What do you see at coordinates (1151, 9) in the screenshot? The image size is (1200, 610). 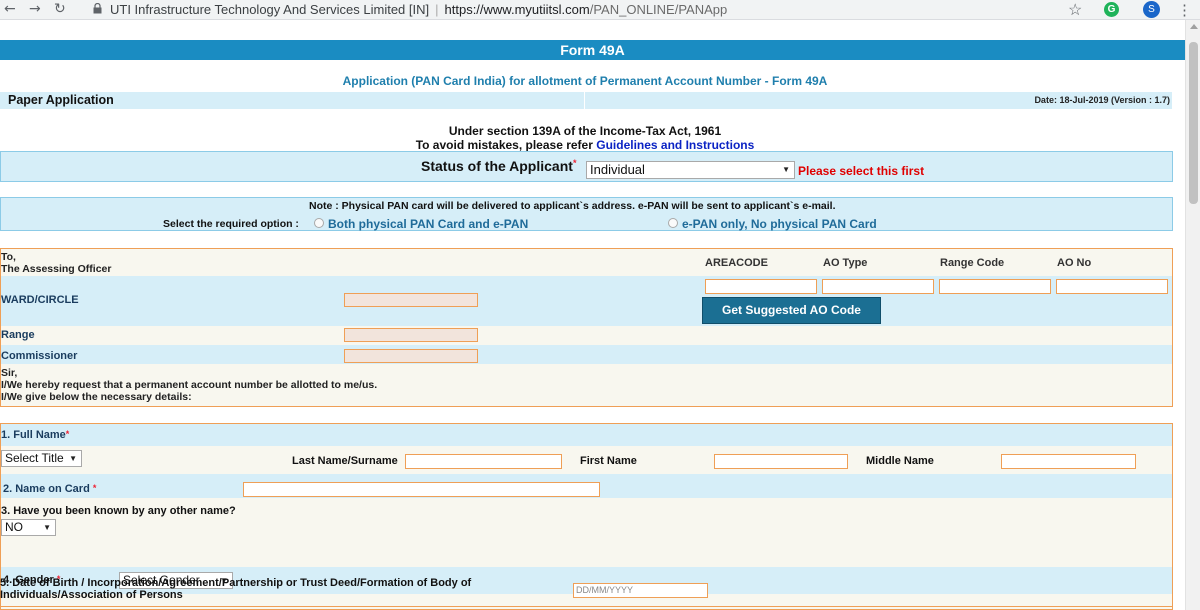 I see `profile-avatar: S` at bounding box center [1151, 9].